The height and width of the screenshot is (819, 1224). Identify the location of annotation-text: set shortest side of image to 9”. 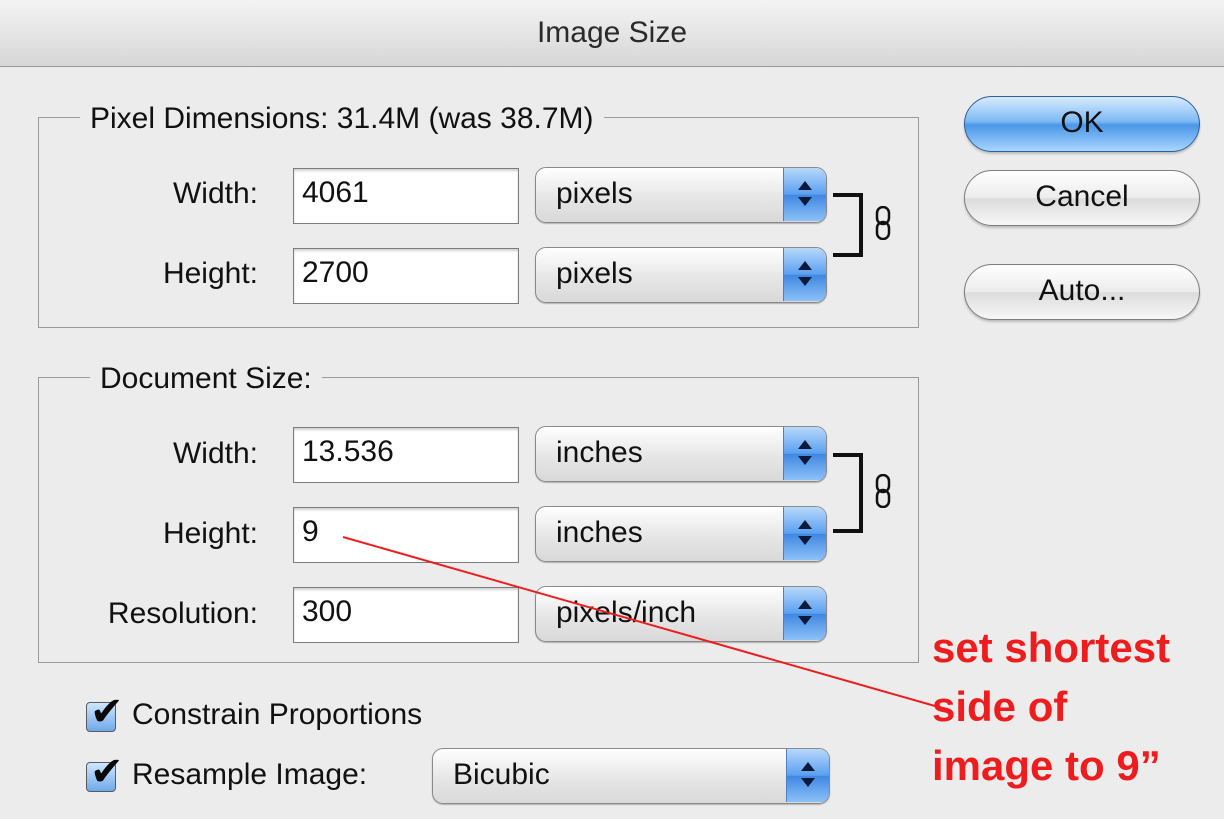
(1051, 706).